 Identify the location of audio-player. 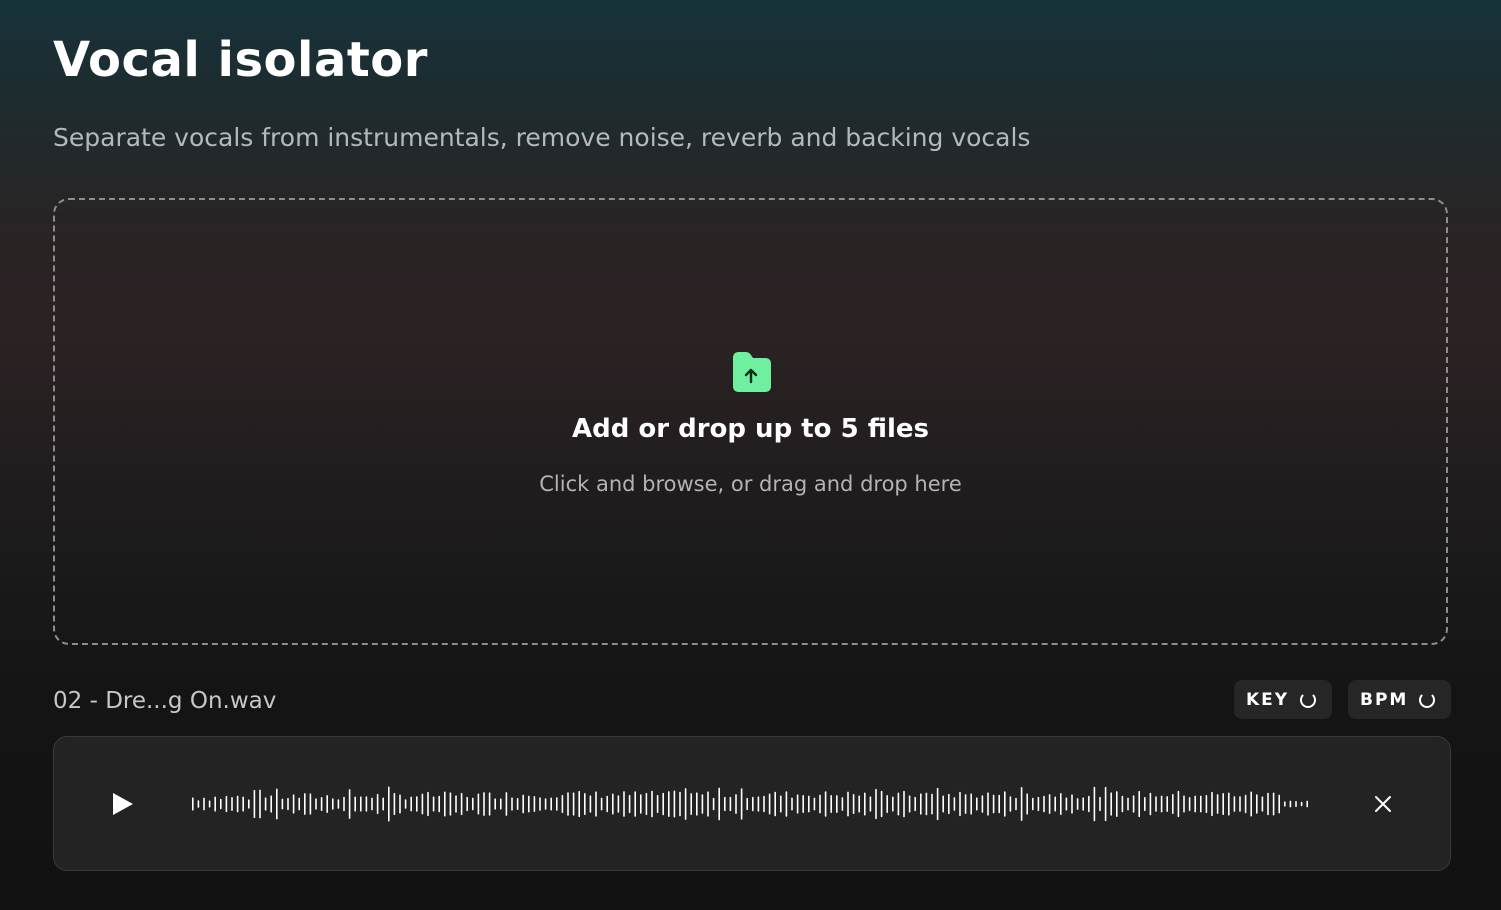
(752, 803).